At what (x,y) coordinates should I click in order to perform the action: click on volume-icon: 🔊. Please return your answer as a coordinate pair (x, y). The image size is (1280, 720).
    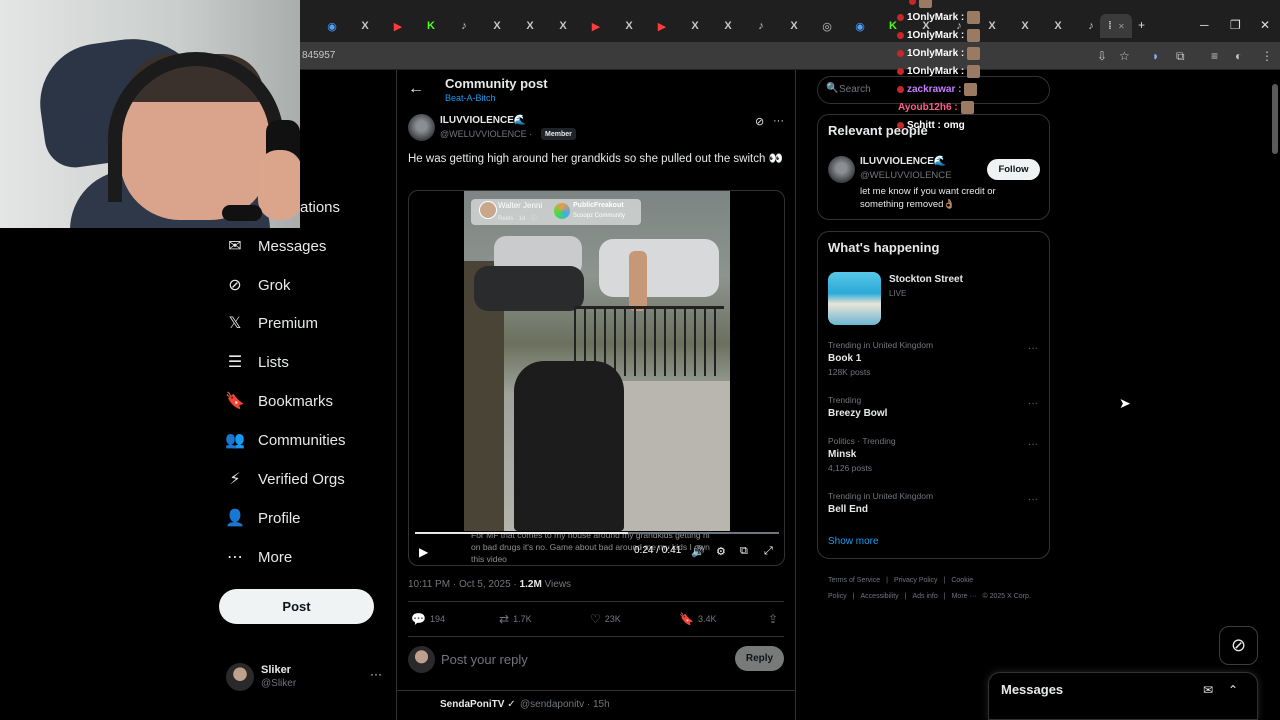
    Looking at the image, I should click on (698, 551).